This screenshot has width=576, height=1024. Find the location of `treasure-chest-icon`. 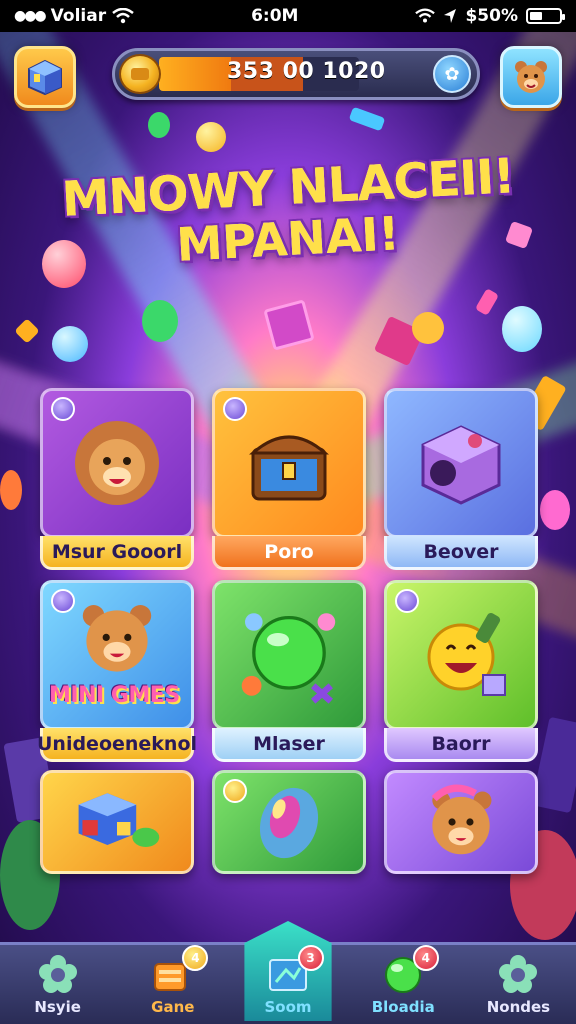

treasure-chest-icon is located at coordinates (289, 468).